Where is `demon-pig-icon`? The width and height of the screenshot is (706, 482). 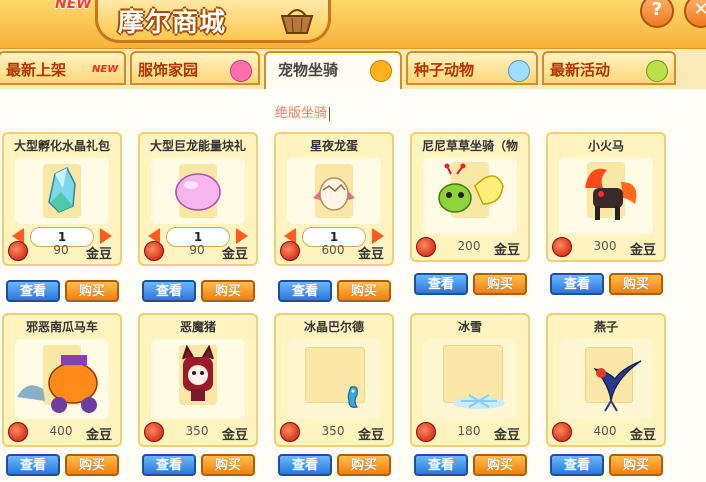 demon-pig-icon is located at coordinates (198, 374).